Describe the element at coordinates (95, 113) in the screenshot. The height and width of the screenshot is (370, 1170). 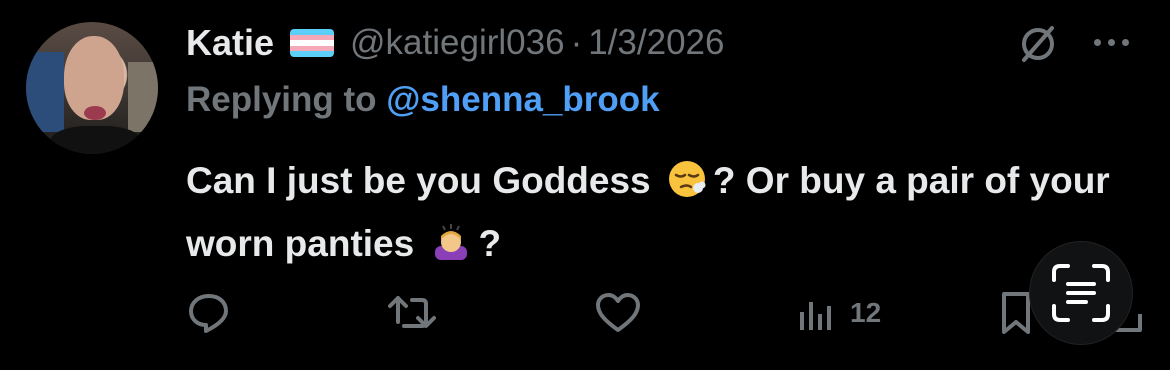
I see `avatar-lips` at that location.